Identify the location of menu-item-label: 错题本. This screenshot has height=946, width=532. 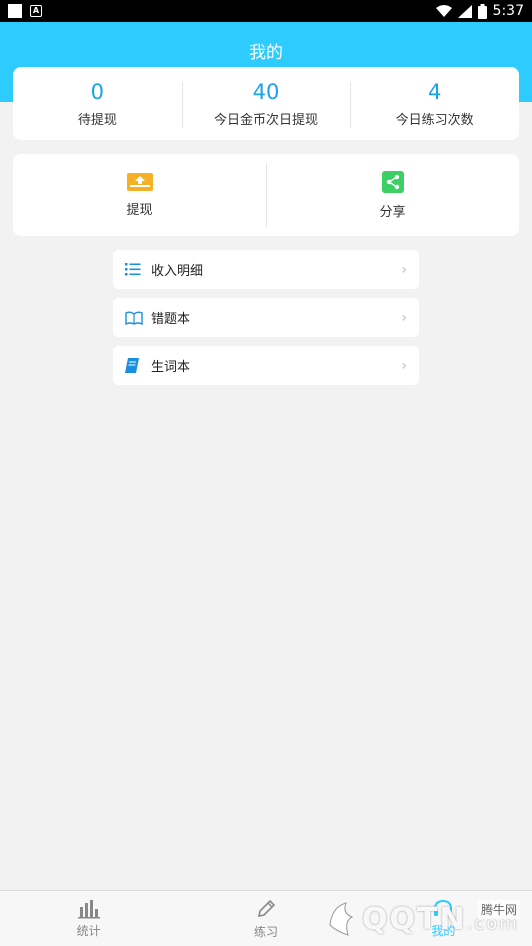
(171, 319).